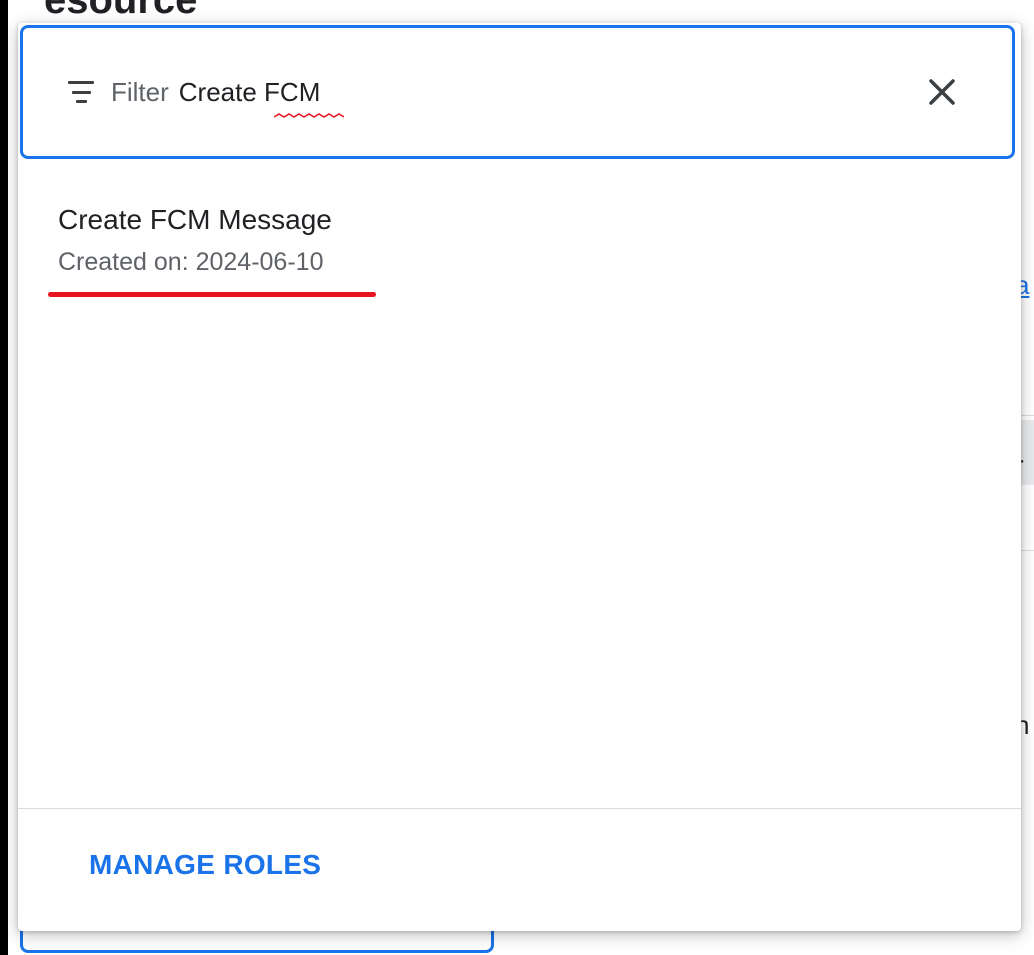 The width and height of the screenshot is (1034, 955). Describe the element at coordinates (942, 92) in the screenshot. I see `close-icon` at that location.